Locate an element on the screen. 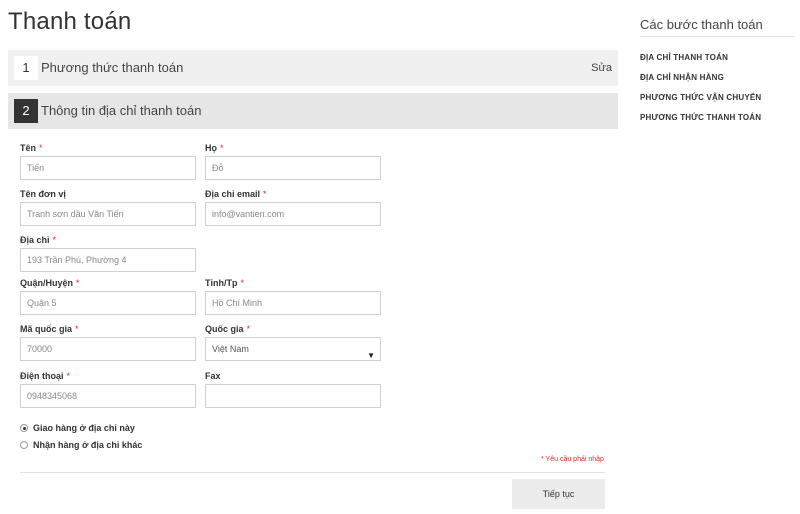 The image size is (800, 514). step-payment-method: 1 Phương thức thanh toán Sửa is located at coordinates (313, 68).